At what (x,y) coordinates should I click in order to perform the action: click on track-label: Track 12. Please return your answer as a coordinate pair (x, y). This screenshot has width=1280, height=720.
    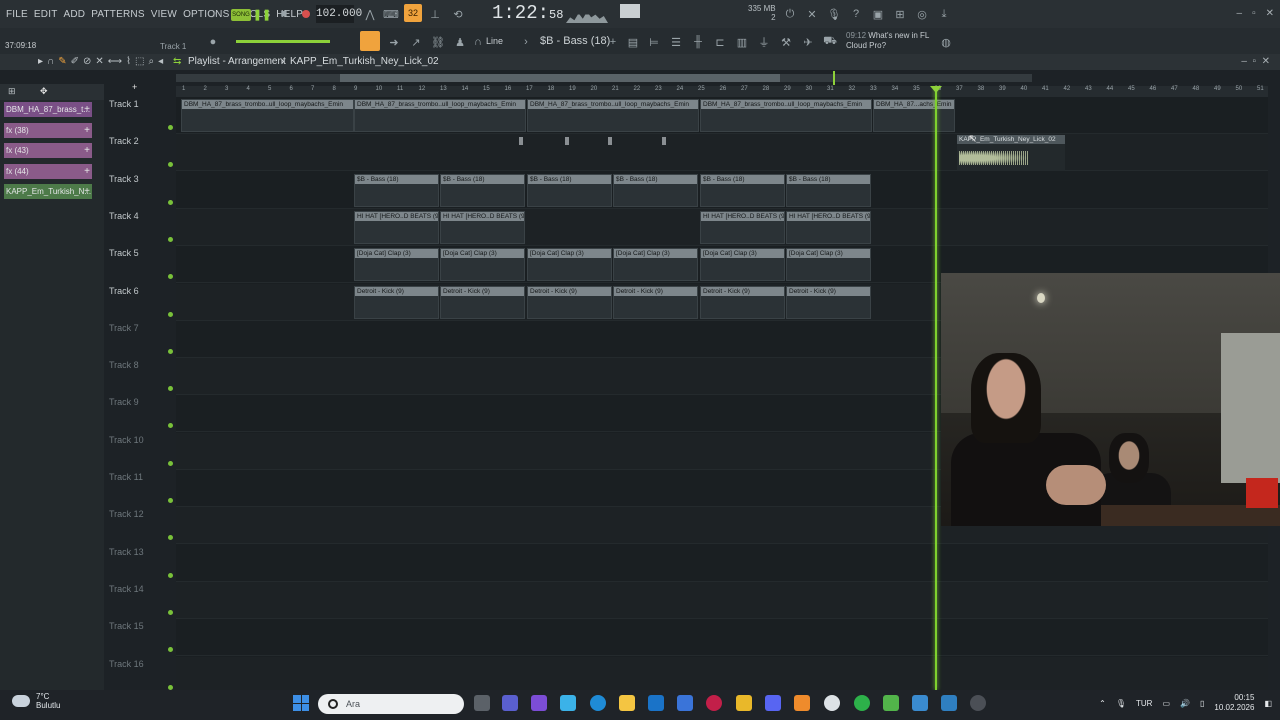
    Looking at the image, I should click on (126, 514).